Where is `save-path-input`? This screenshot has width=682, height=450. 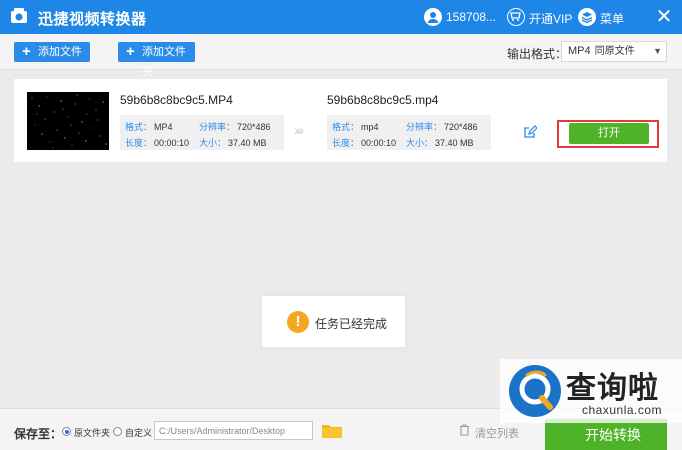
save-path-input is located at coordinates (233, 430).